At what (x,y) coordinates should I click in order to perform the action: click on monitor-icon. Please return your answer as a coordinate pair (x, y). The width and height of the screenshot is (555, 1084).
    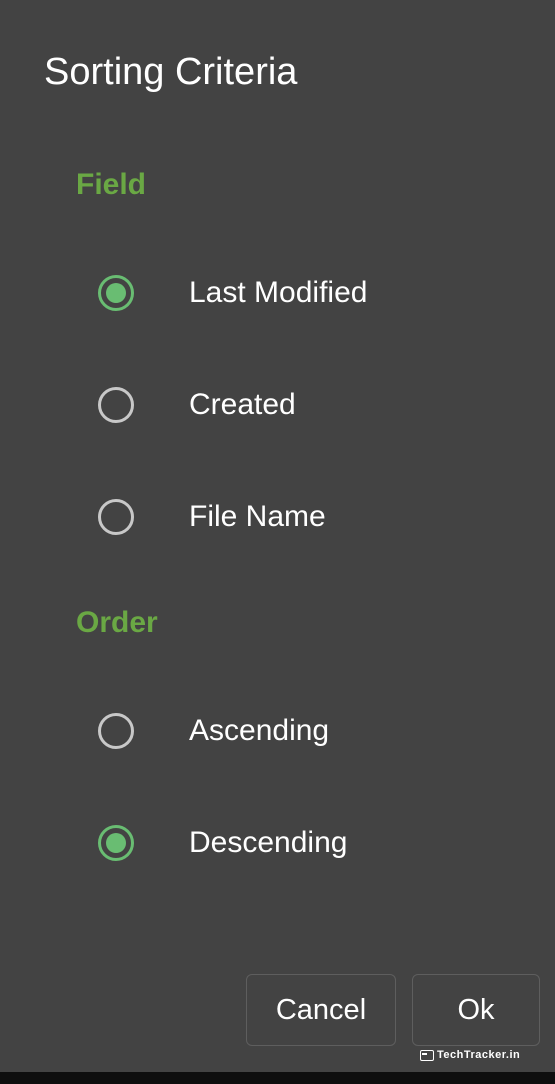
    Looking at the image, I should click on (427, 1055).